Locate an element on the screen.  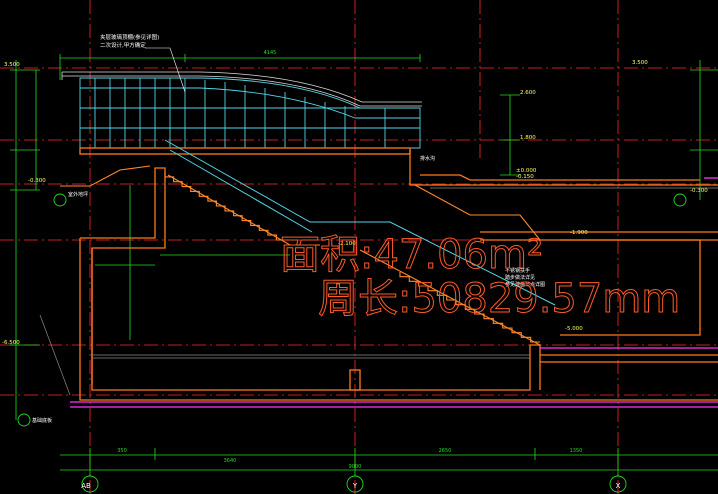
note-drain: 排水沟 is located at coordinates (427, 158).